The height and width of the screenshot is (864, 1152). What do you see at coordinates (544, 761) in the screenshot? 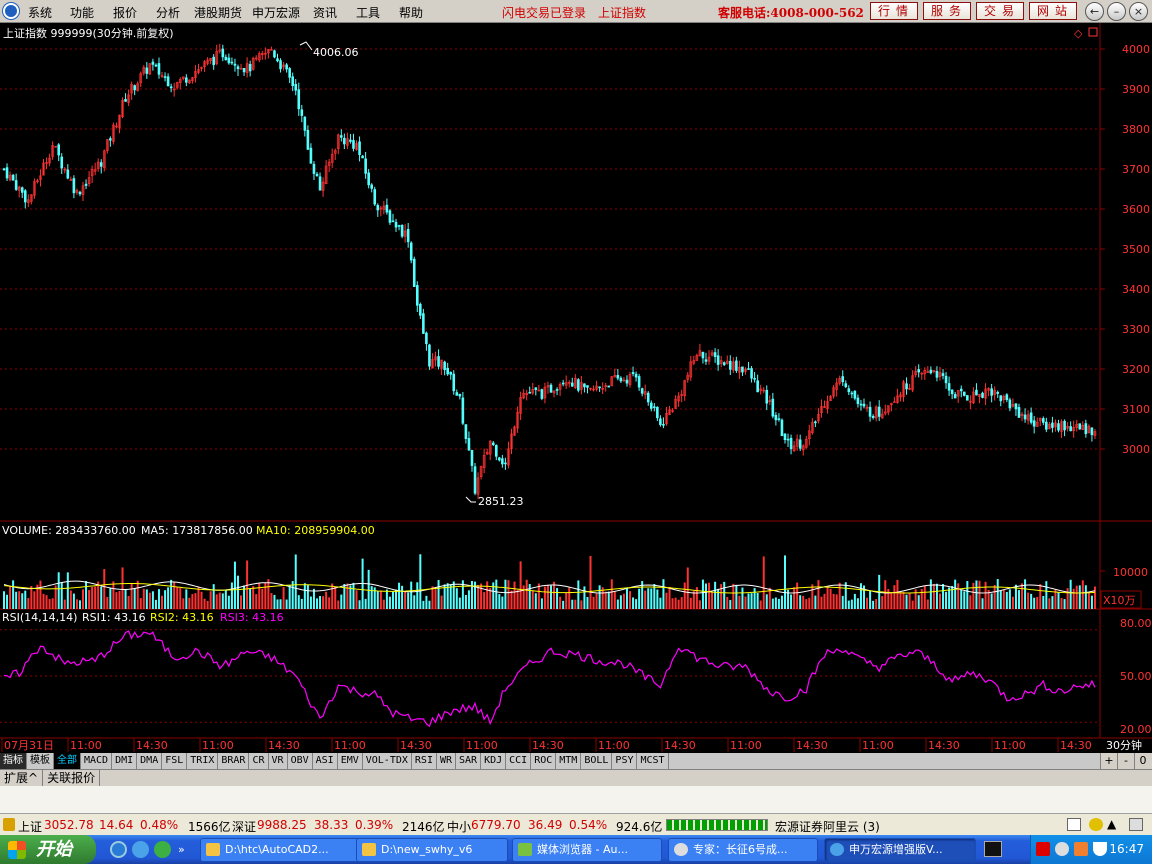
I see `indicator-tab-roc: ROC` at bounding box center [544, 761].